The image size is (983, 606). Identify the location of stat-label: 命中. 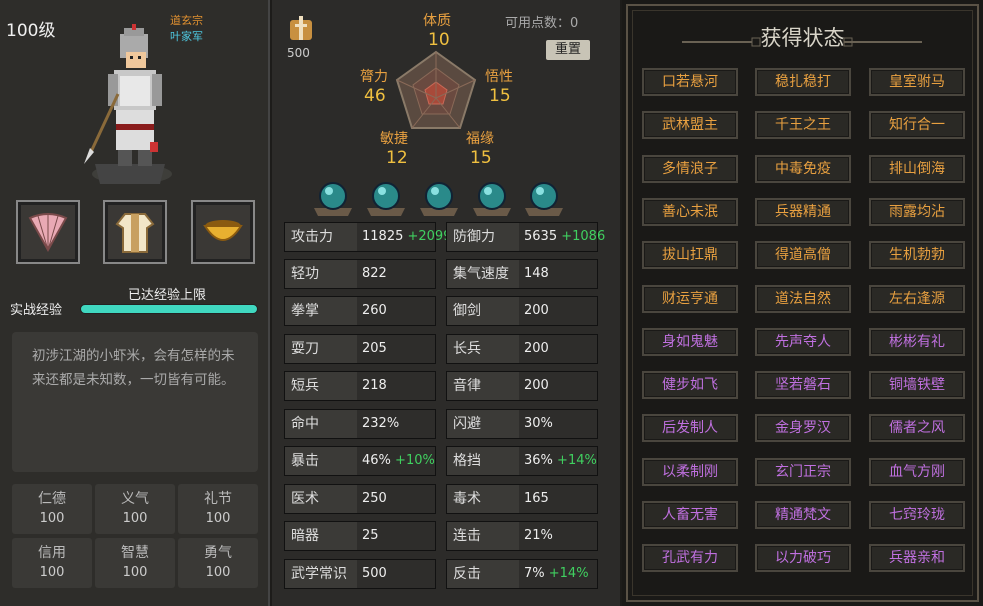
(321, 424).